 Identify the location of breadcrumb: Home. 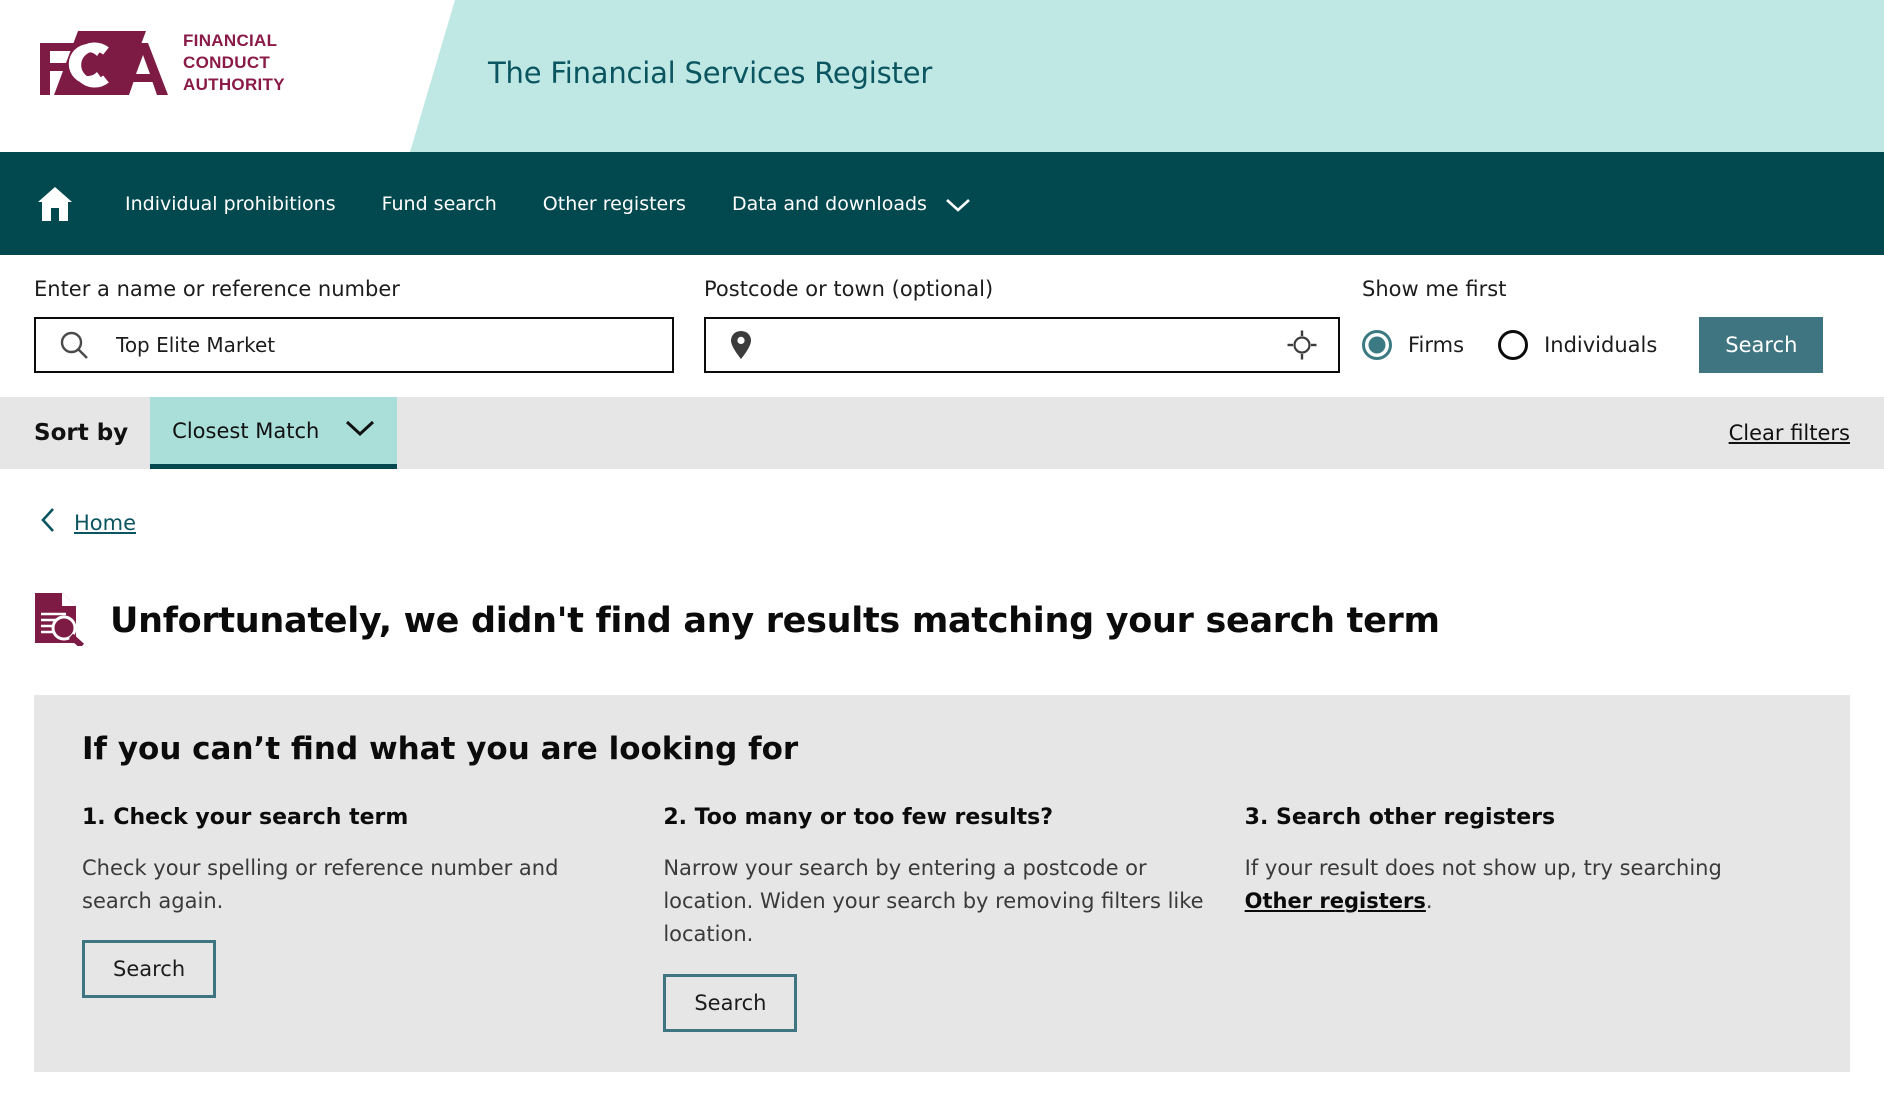
(942, 503).